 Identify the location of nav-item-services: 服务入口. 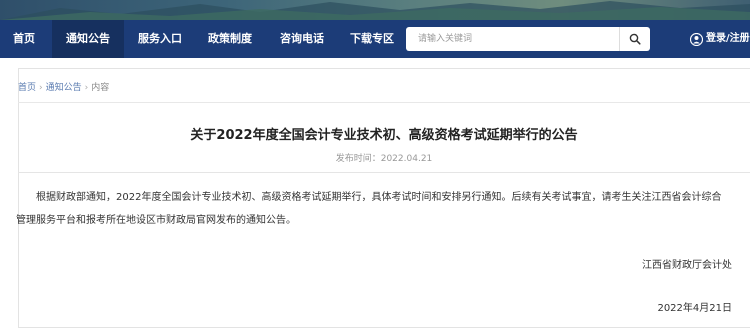
(160, 39).